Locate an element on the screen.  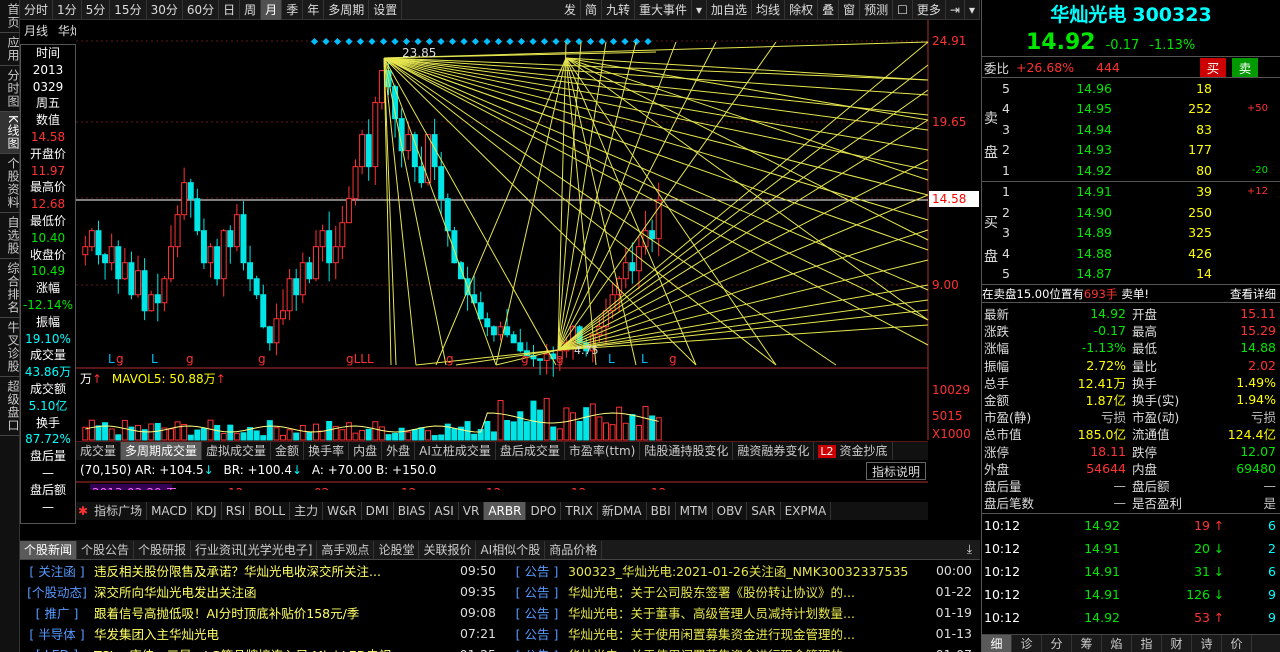
toolbar-action-7: 除权 is located at coordinates (802, 10).